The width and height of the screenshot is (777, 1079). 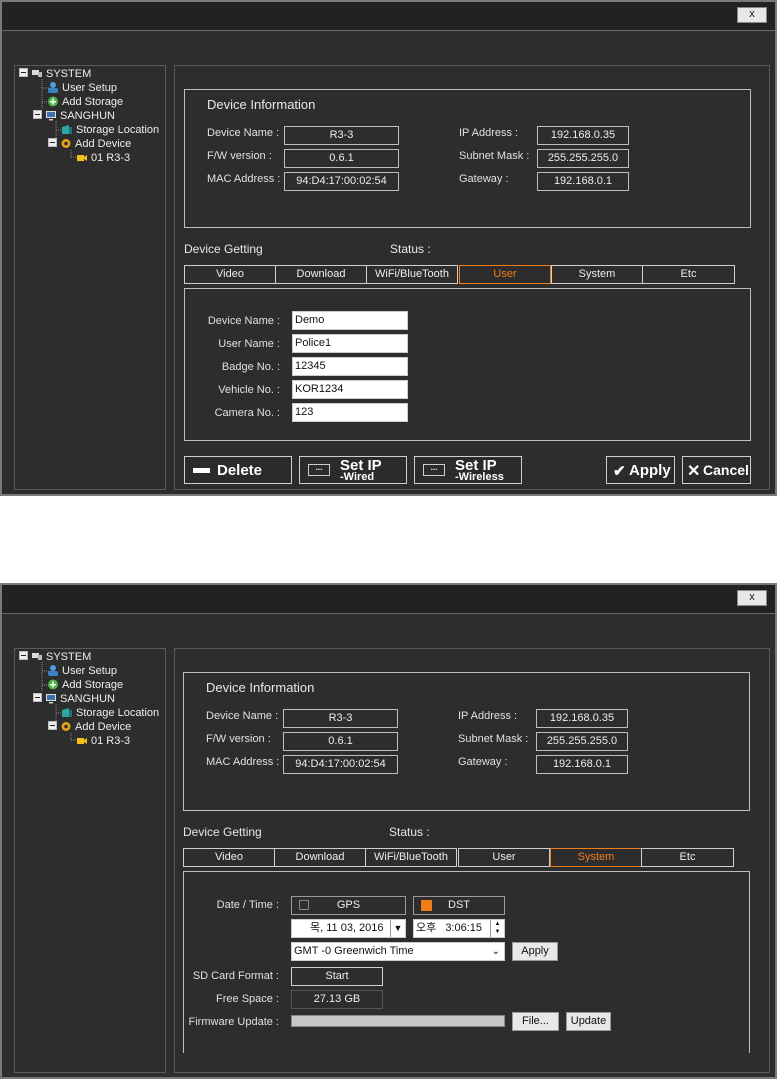 I want to click on dst-checkbox, so click(x=426, y=905).